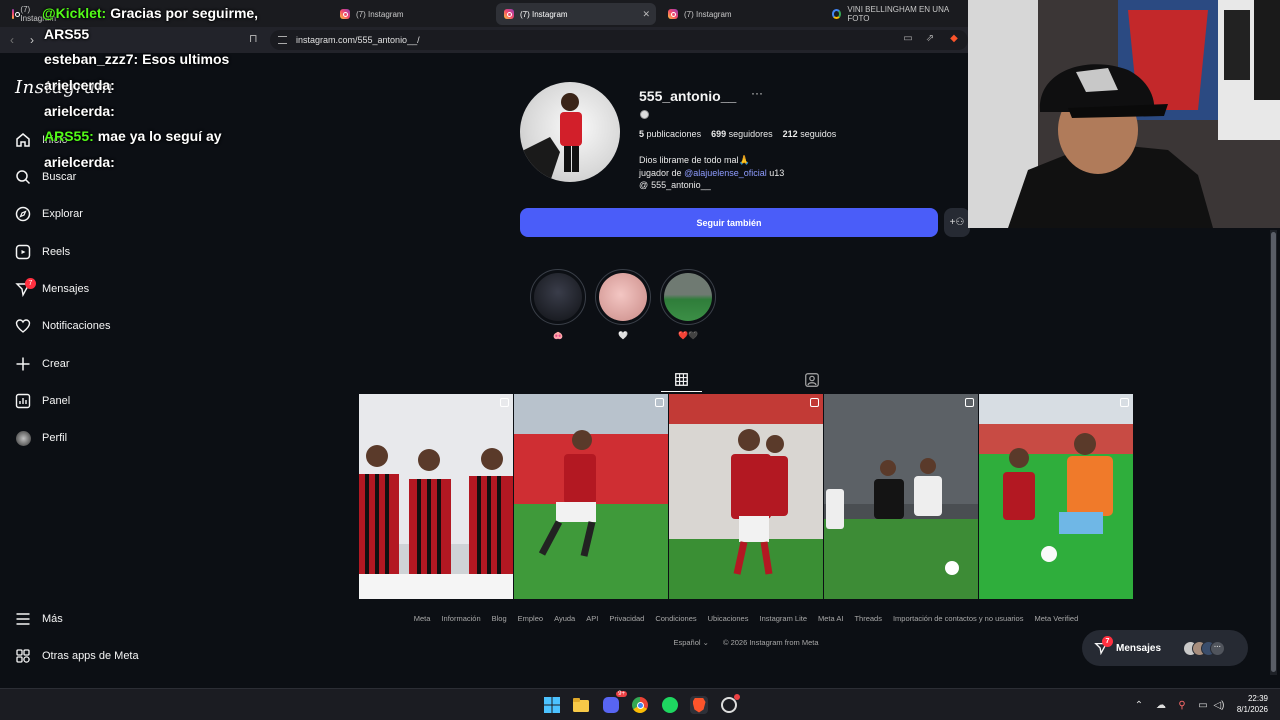  I want to click on tab-google: VINI BELLINGHAM EN UNA FOTO, so click(896, 14).